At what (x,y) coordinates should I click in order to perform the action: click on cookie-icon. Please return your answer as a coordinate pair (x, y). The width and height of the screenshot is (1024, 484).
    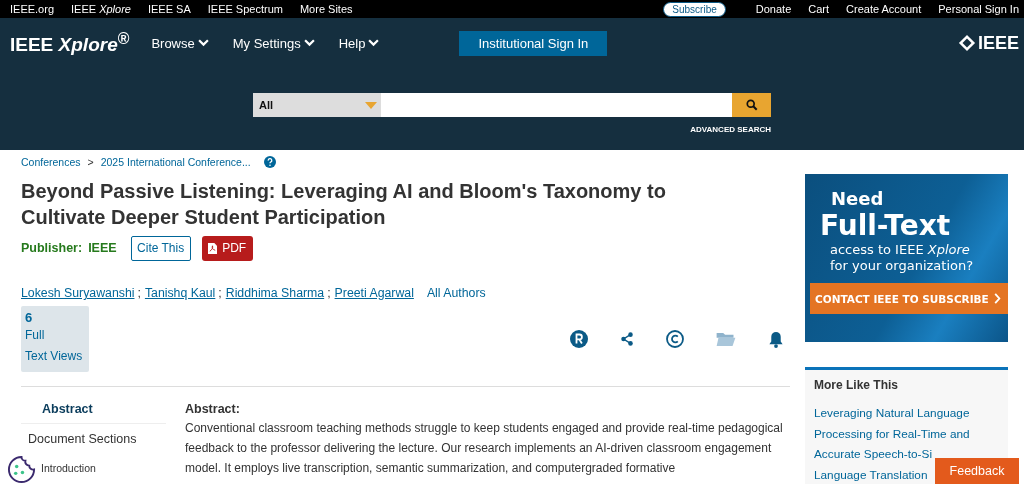
    Looking at the image, I should click on (21, 469).